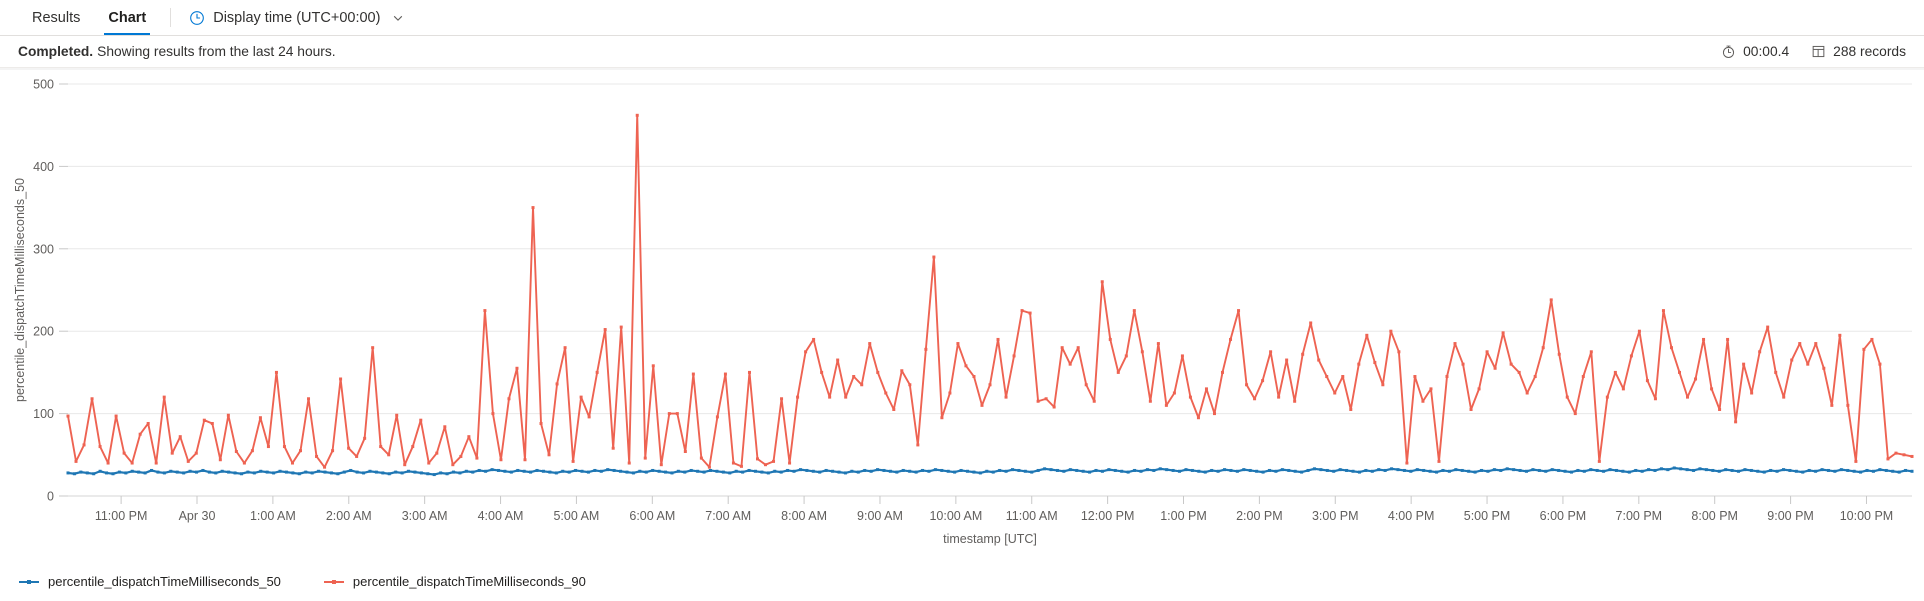 The width and height of the screenshot is (1924, 601). I want to click on legend-item-percentile-90: percentile_dispatchTimeMilliseconds_90, so click(454, 581).